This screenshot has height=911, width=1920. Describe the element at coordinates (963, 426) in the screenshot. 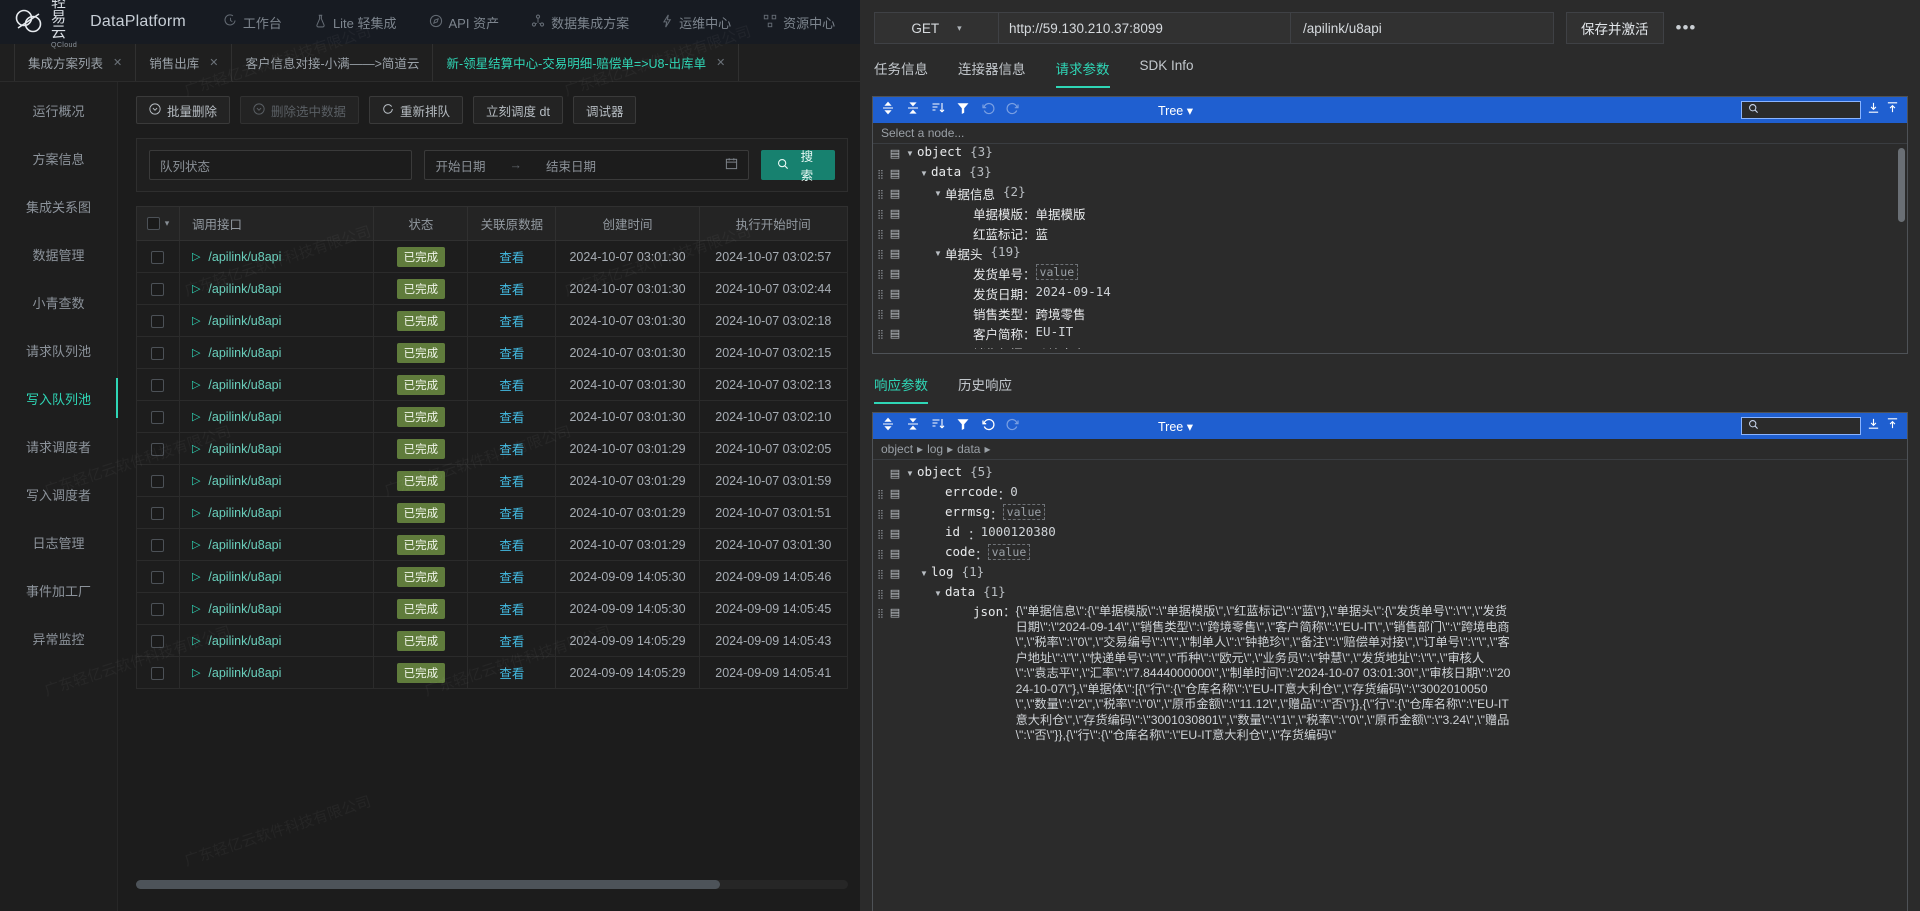

I see `filter-icon` at that location.